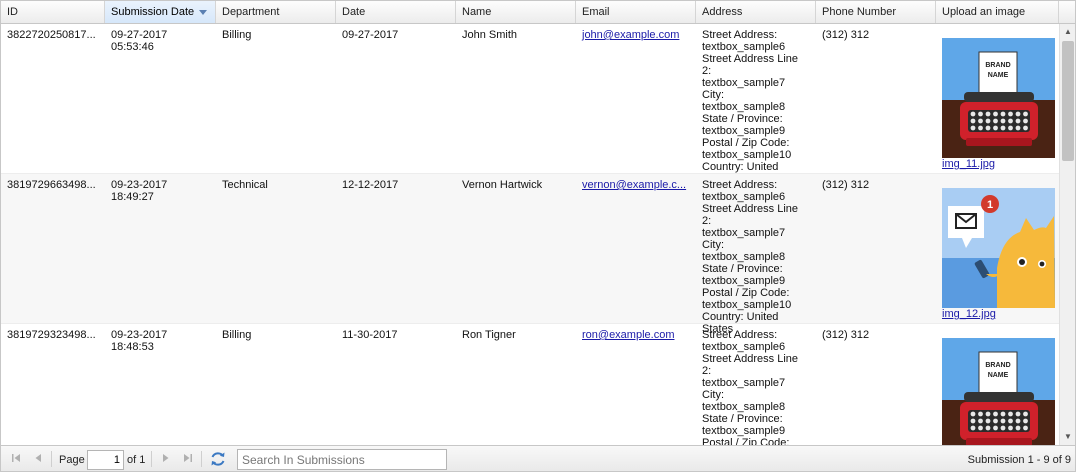 The height and width of the screenshot is (472, 1076). I want to click on cell-submission-date: 09-23-2017 18:49:27, so click(160, 188).